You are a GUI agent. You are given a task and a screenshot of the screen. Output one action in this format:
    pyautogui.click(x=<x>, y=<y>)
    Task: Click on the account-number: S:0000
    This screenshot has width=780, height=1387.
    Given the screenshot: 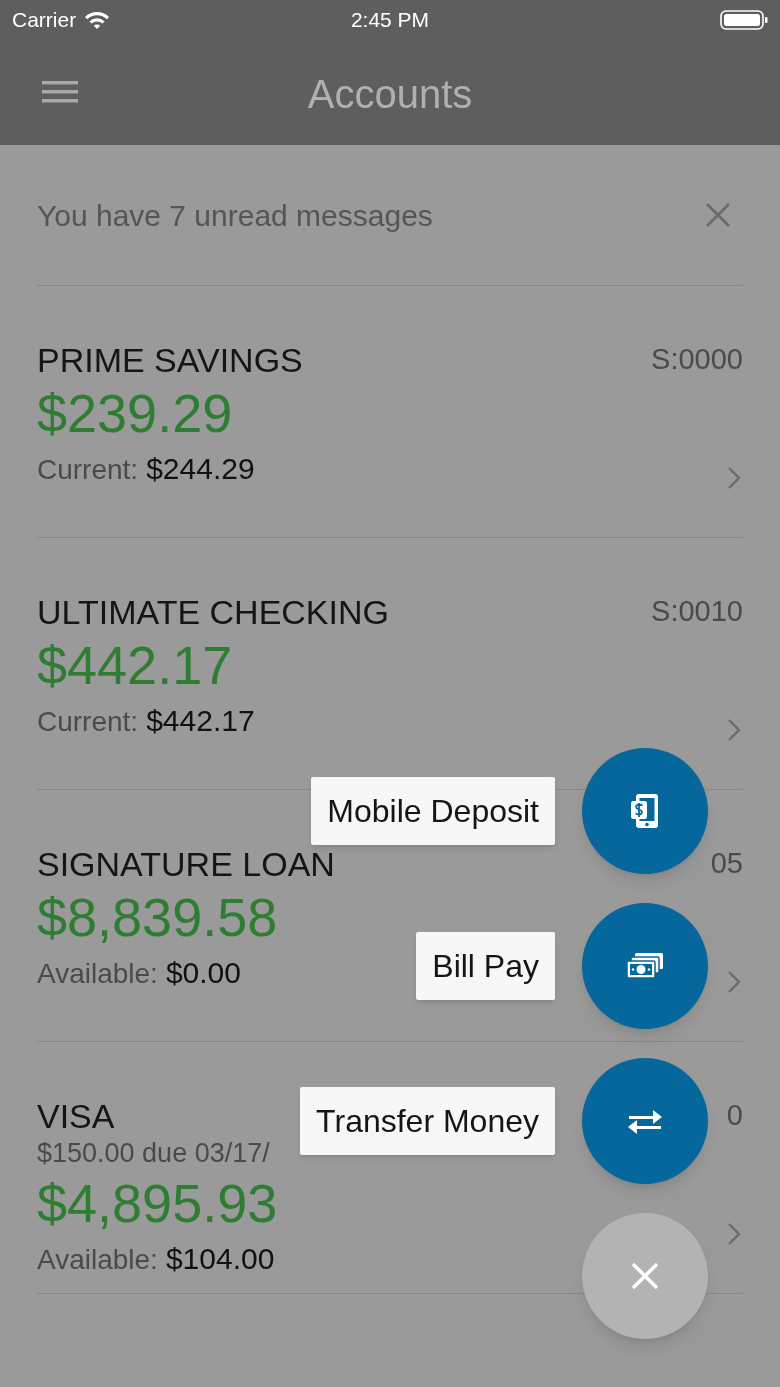 What is the action you would take?
    pyautogui.click(x=697, y=360)
    